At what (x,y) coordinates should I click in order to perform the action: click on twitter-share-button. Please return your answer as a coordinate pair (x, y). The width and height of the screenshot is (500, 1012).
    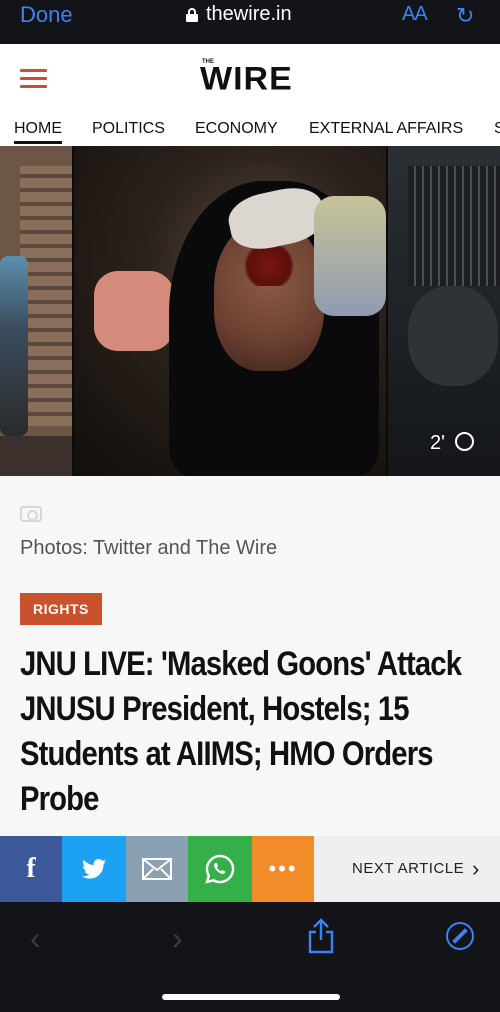
    Looking at the image, I should click on (94, 869).